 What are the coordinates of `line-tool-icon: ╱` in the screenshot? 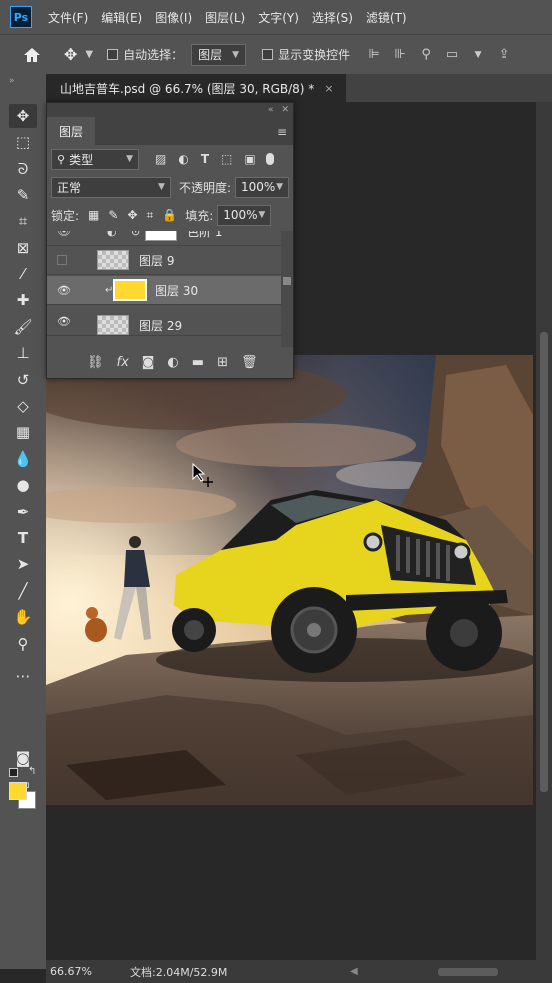 It's located at (23, 591).